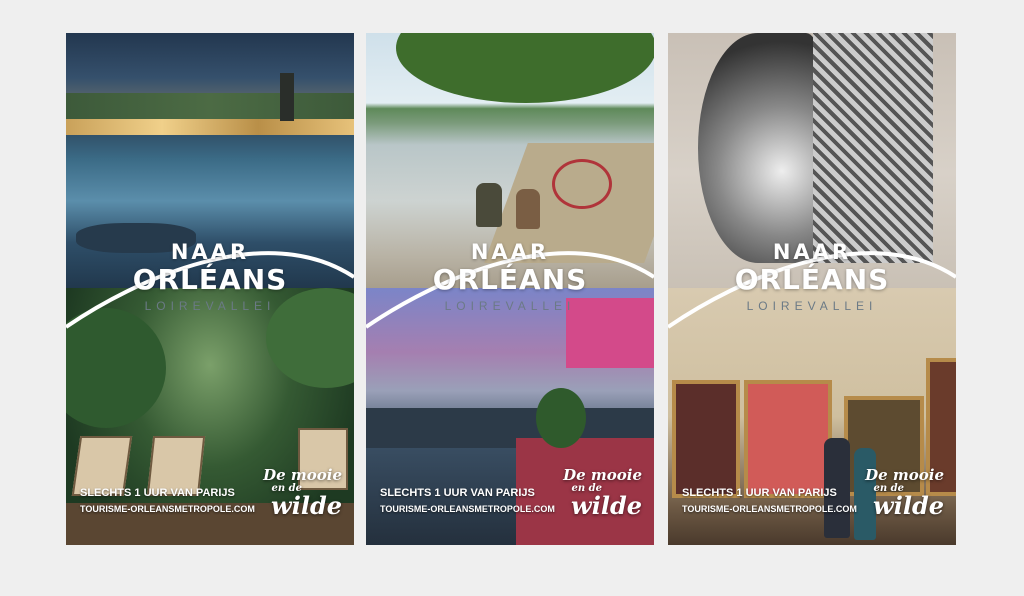 The height and width of the screenshot is (596, 1024). What do you see at coordinates (873, 148) in the screenshot?
I see `architectural-mural` at bounding box center [873, 148].